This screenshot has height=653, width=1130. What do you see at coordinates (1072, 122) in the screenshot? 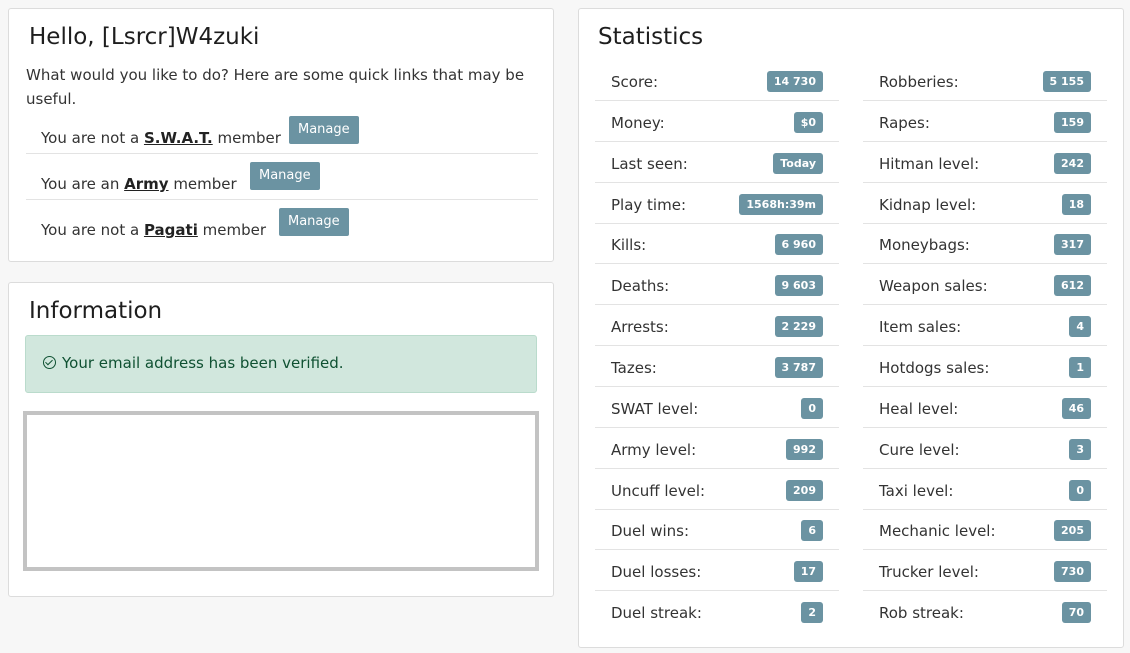
I see `stat-value-badge: 159` at bounding box center [1072, 122].